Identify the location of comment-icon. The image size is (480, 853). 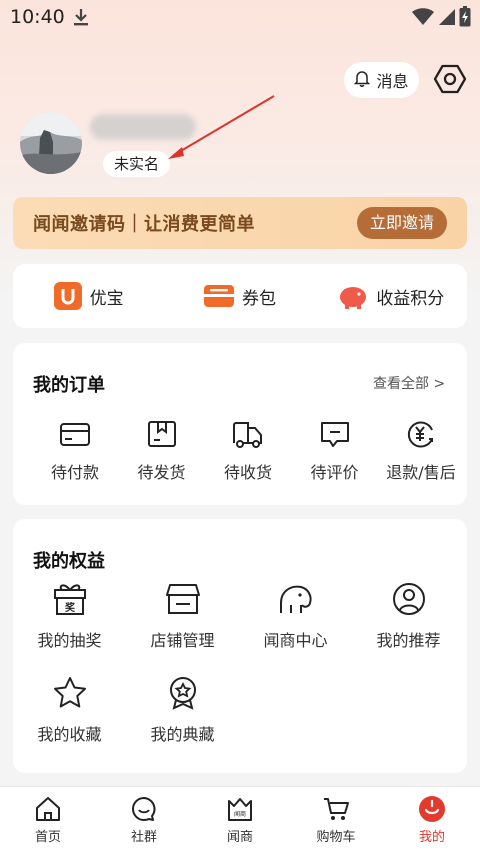
(334, 434).